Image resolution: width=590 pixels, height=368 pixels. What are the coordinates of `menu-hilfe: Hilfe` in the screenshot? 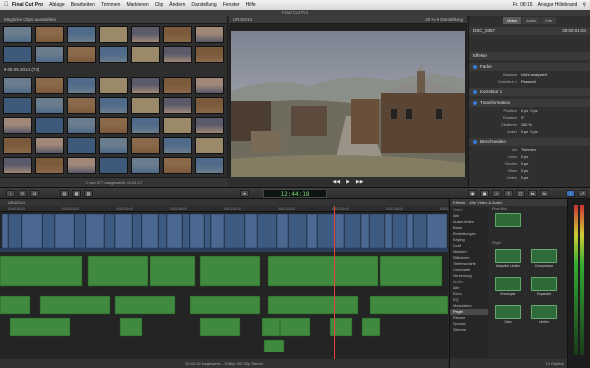 It's located at (251, 5).